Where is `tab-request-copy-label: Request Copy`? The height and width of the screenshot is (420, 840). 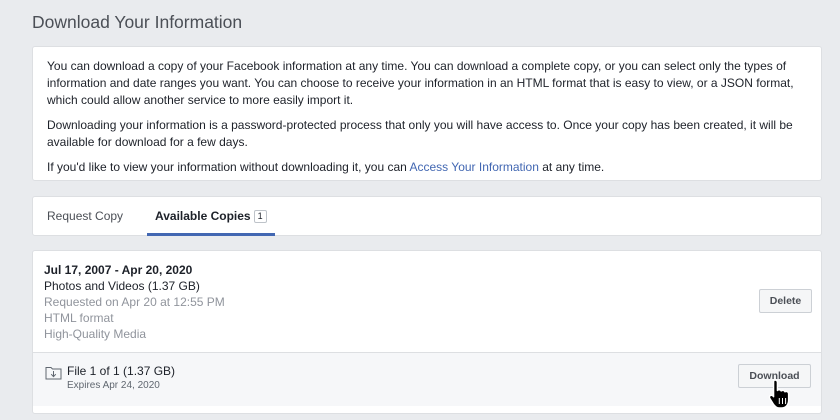 tab-request-copy-label: Request Copy is located at coordinates (85, 216).